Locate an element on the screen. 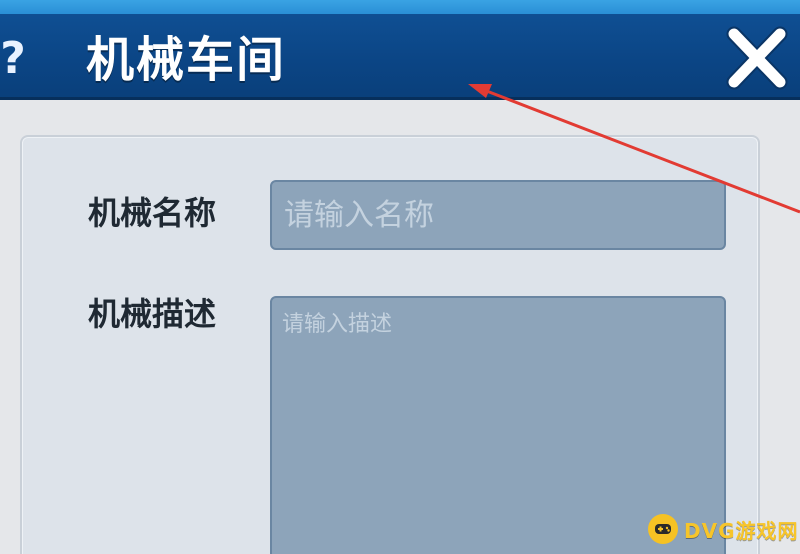 The width and height of the screenshot is (800, 554). close-icon is located at coordinates (757, 58).